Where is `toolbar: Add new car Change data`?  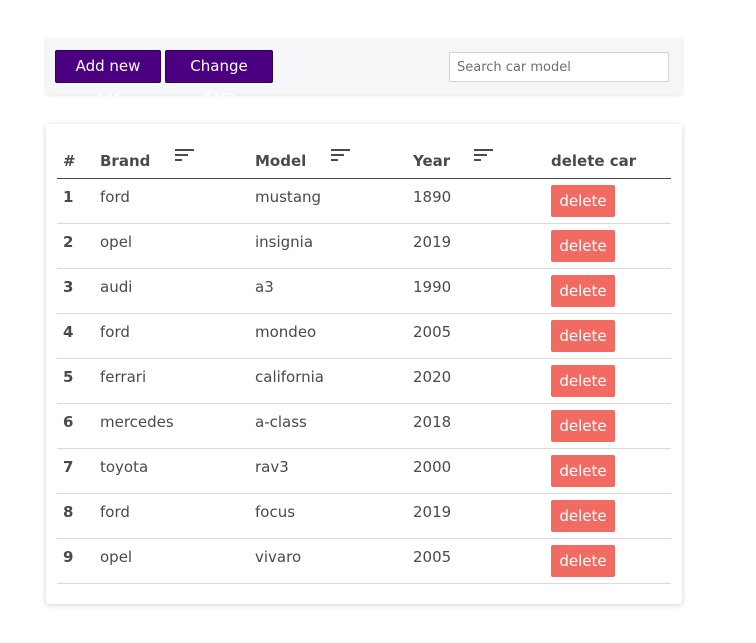 toolbar: Add new car Change data is located at coordinates (364, 72).